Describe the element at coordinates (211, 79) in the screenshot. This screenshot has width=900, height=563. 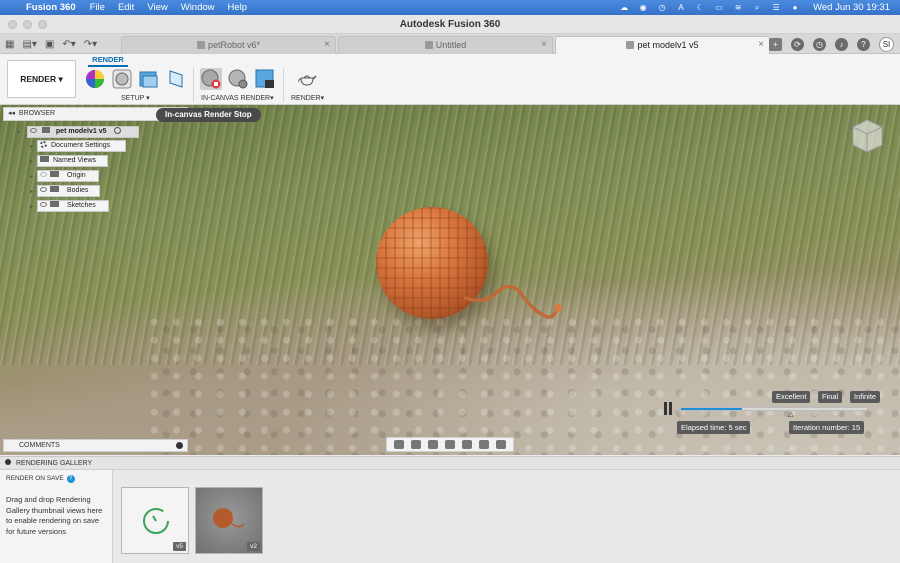
I see `in-canvas-render-stop-icon` at that location.